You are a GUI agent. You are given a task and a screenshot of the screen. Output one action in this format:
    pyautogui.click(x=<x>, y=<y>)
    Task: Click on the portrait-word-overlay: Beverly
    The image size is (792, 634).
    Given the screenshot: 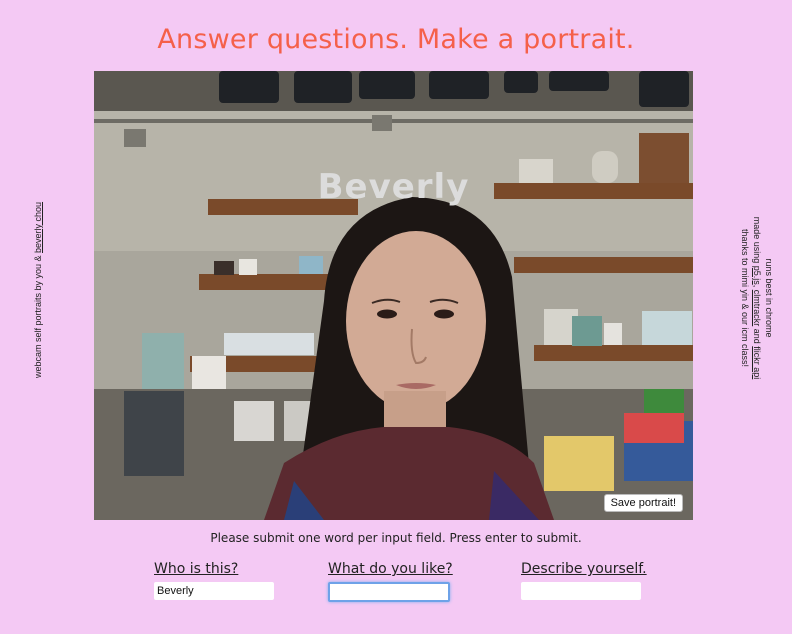 What is the action you would take?
    pyautogui.click(x=393, y=187)
    